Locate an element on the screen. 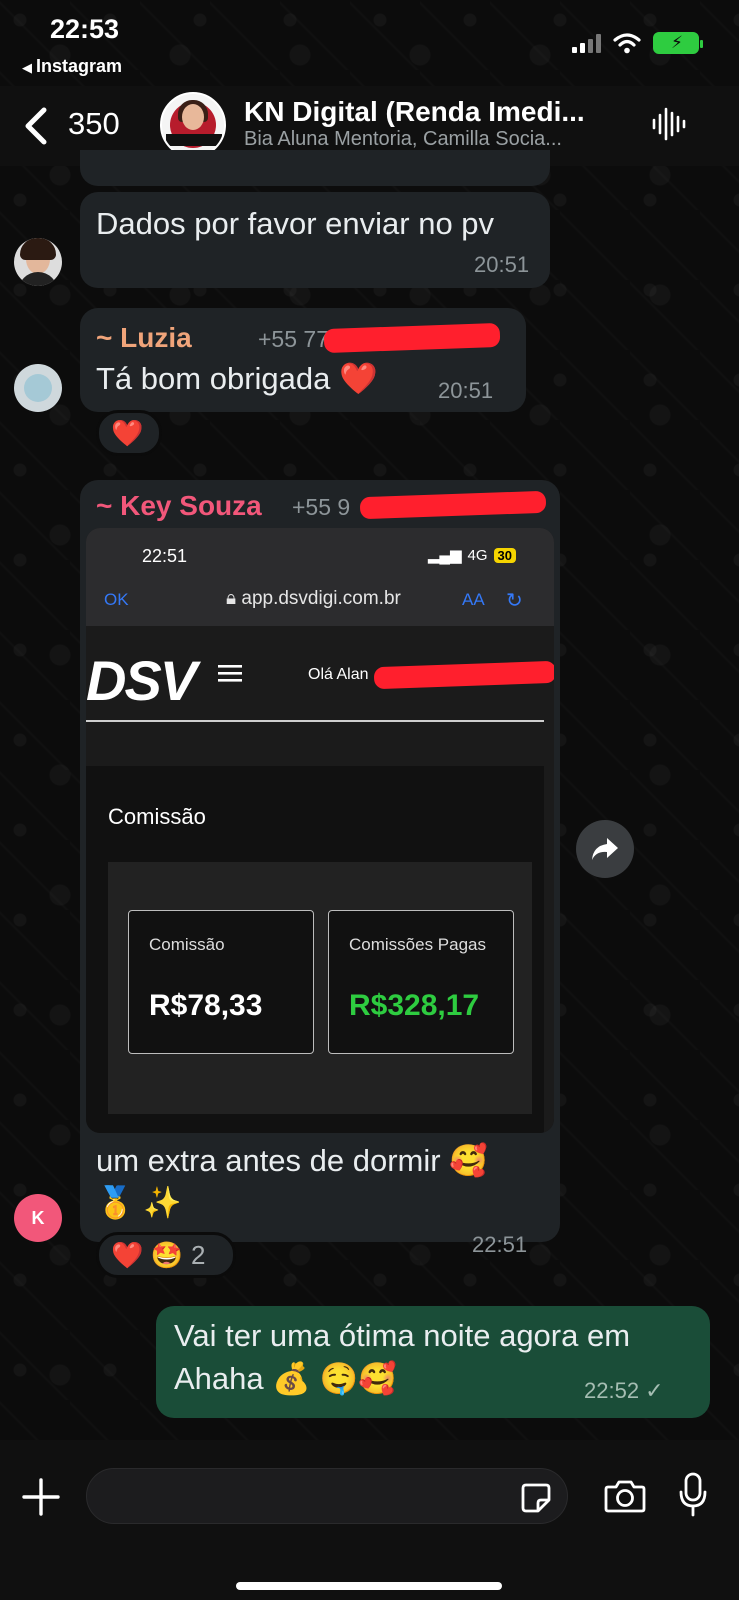 Image resolution: width=739 pixels, height=1600 pixels. message-text-line1: Vai ter uma ótima noite agora em is located at coordinates (402, 1335).